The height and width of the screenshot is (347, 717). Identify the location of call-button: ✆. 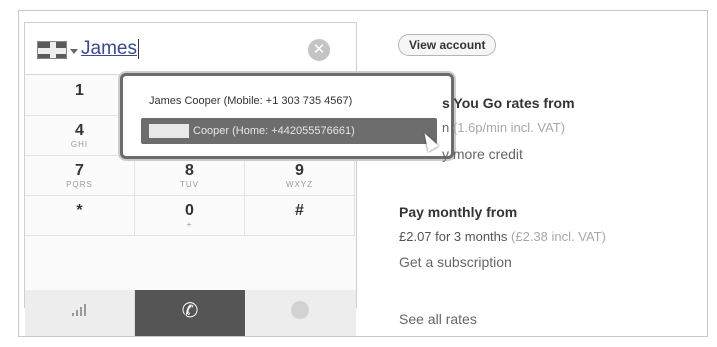
(190, 313).